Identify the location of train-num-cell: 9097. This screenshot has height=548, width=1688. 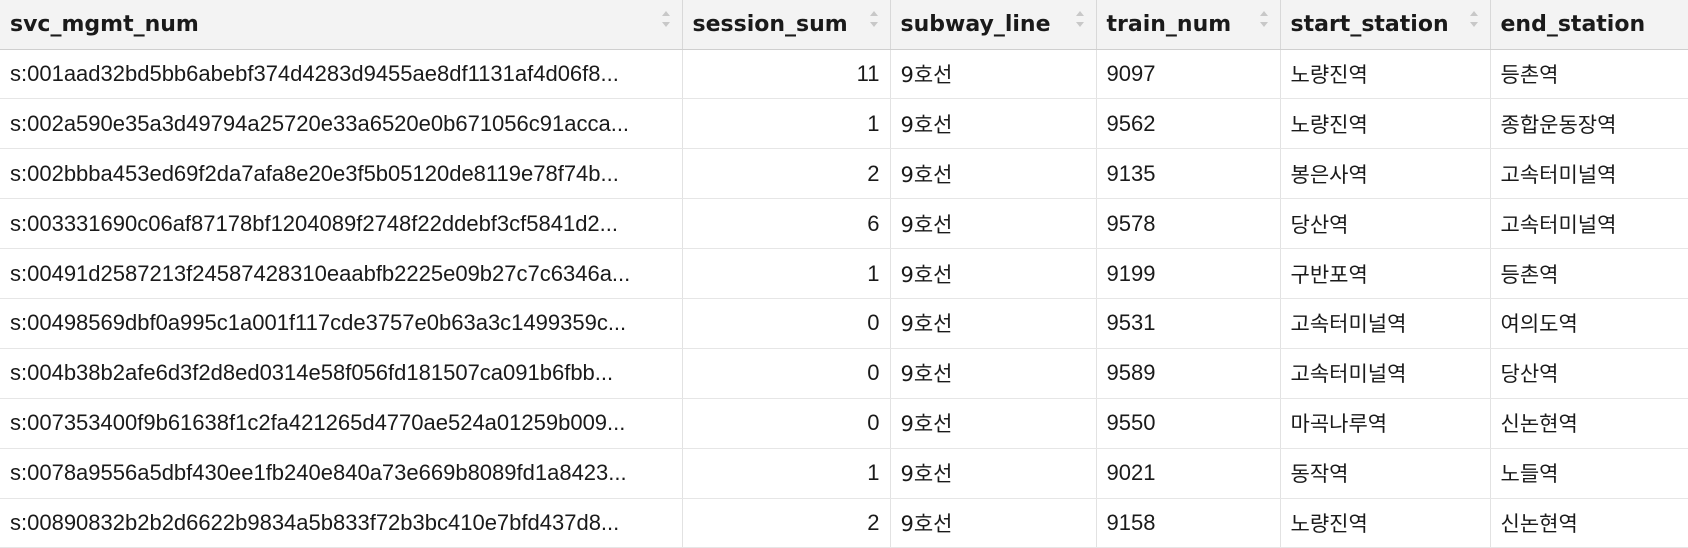
(1188, 74).